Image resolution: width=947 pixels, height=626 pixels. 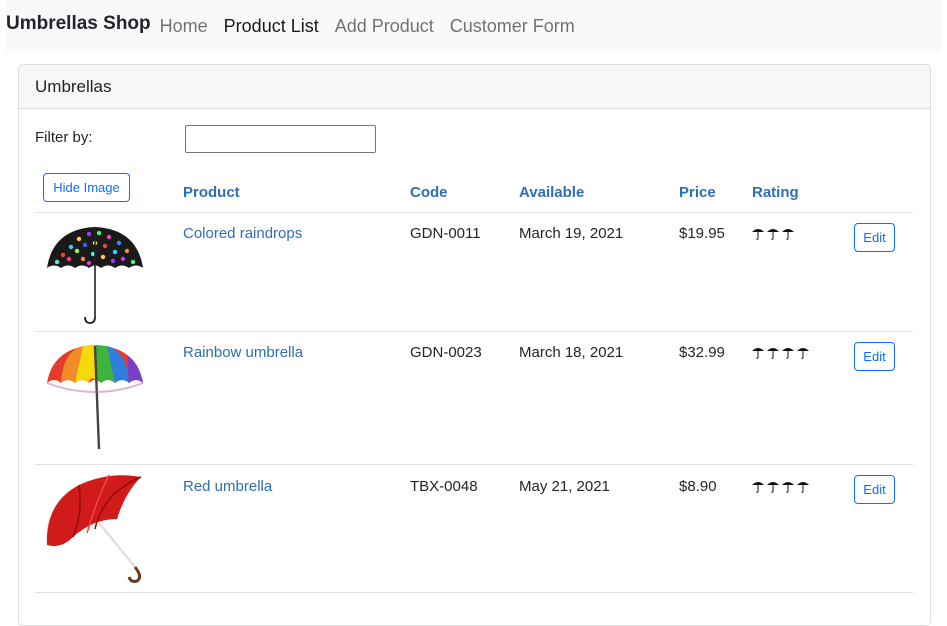 I want to click on product-code: GDN-0023, so click(x=446, y=352).